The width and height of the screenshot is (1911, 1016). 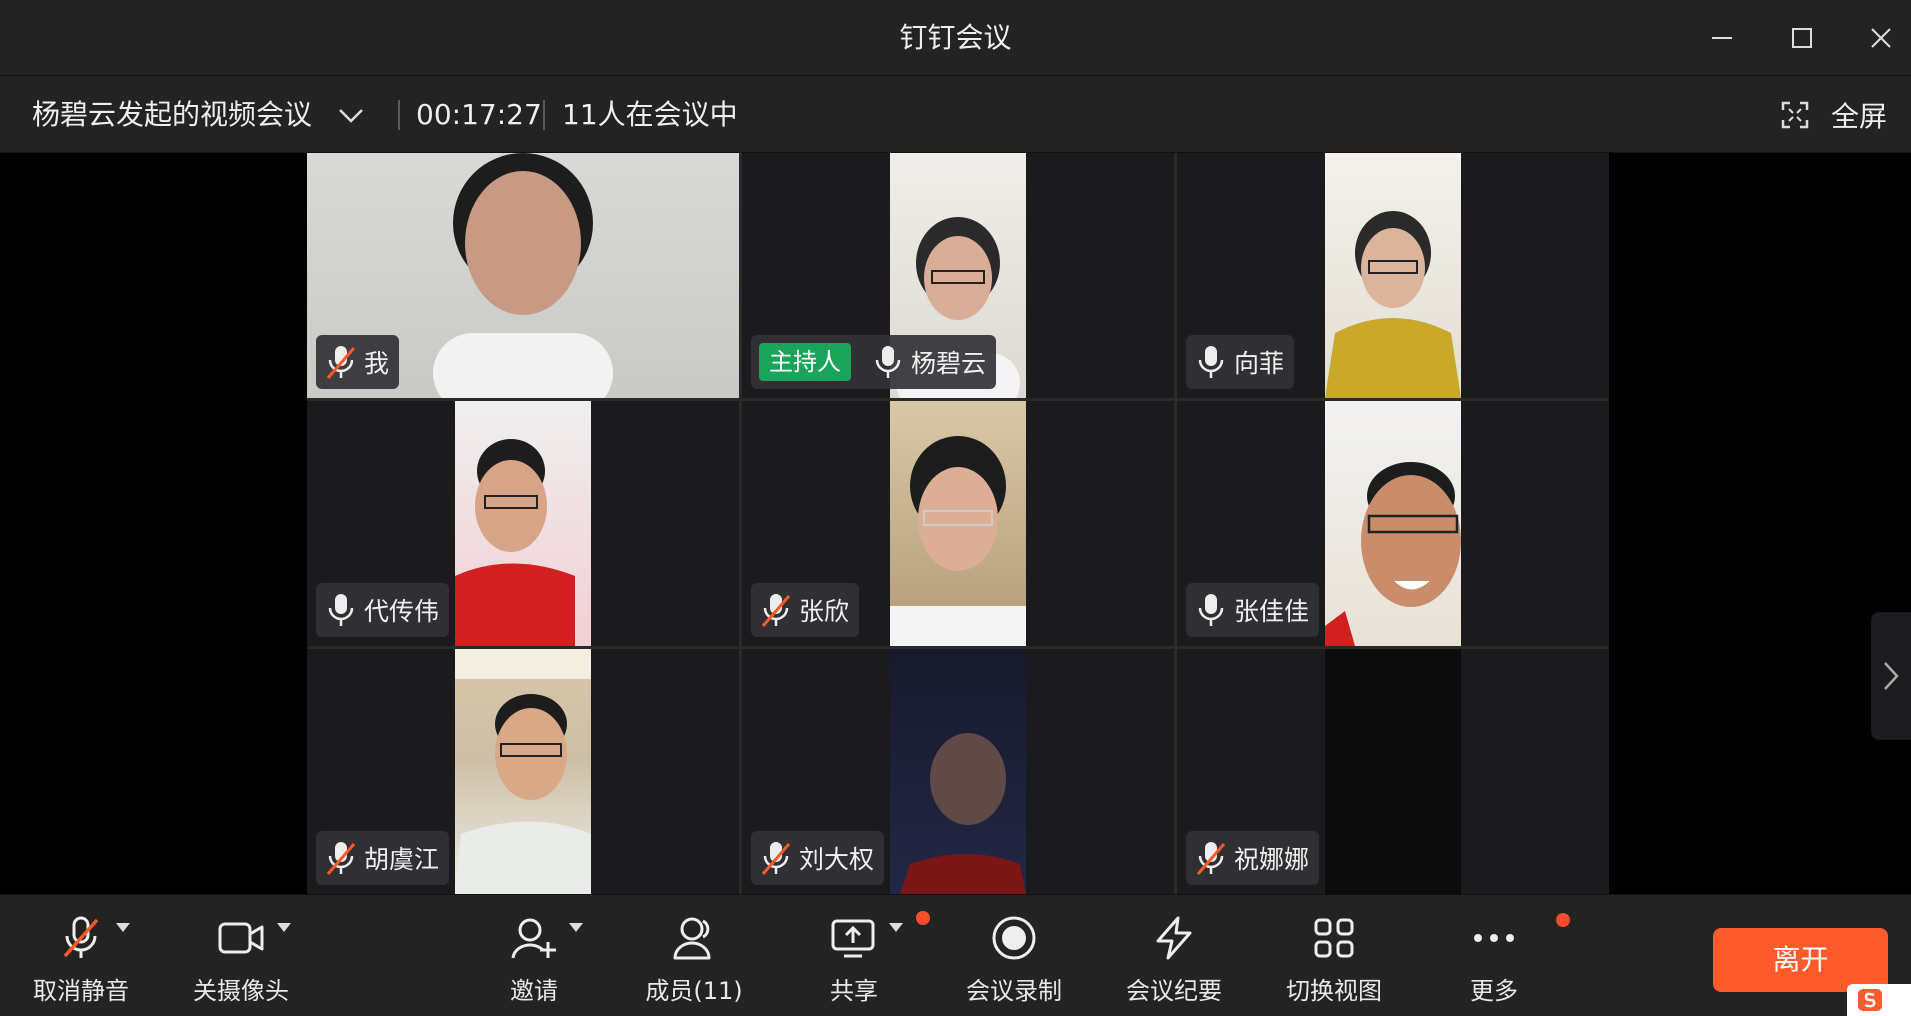 I want to click on video-tile: 刘大权, so click(x=958, y=771).